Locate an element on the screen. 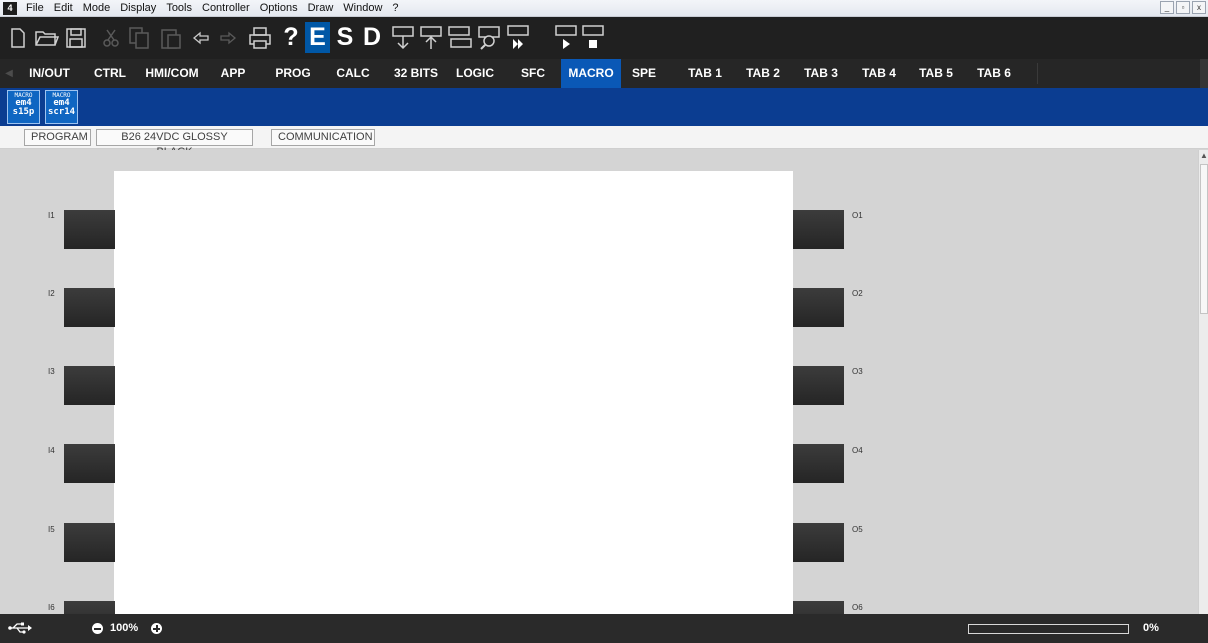 The width and height of the screenshot is (1208, 643). minimize-button: _ is located at coordinates (1167, 7).